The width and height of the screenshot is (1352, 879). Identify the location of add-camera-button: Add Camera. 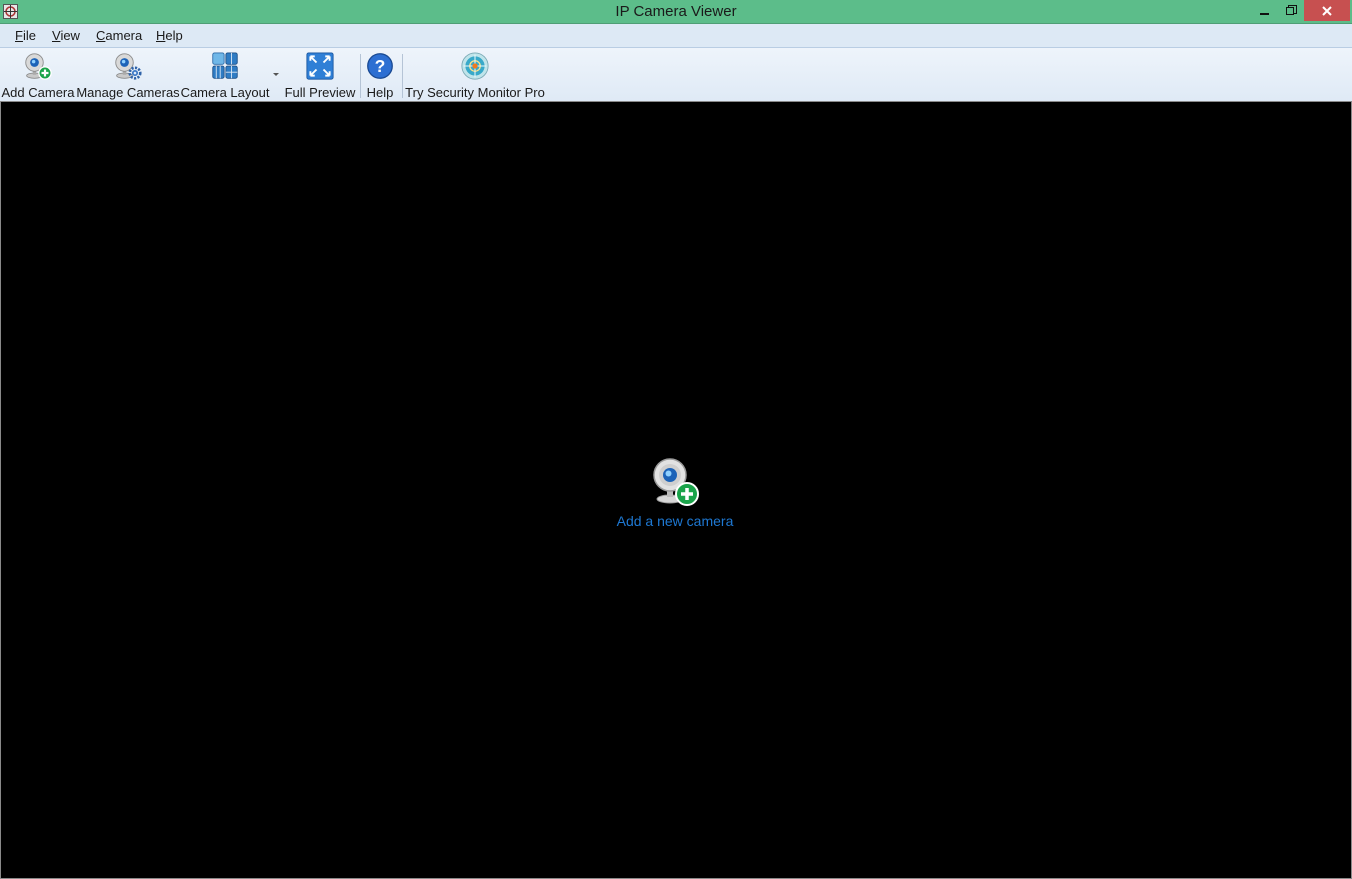
(38, 75).